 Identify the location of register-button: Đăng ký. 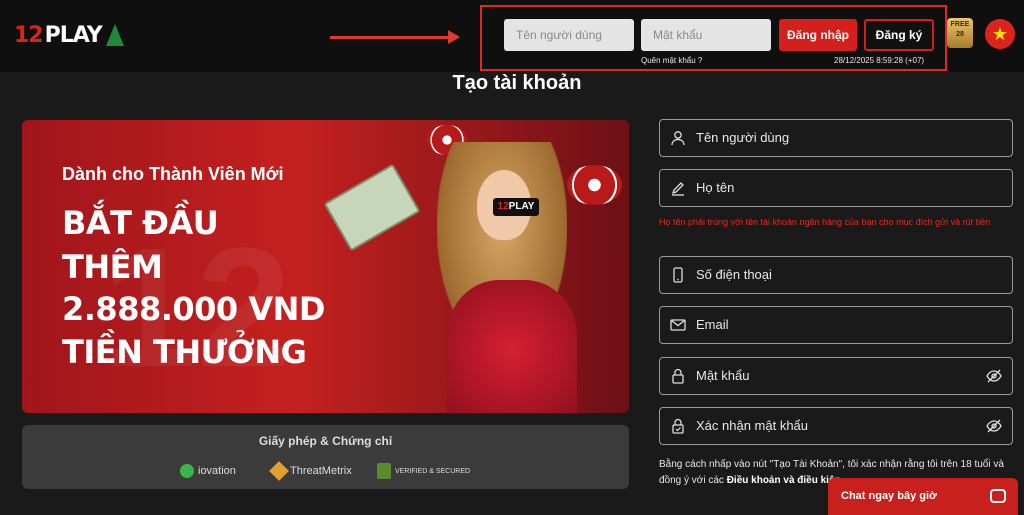
(899, 35).